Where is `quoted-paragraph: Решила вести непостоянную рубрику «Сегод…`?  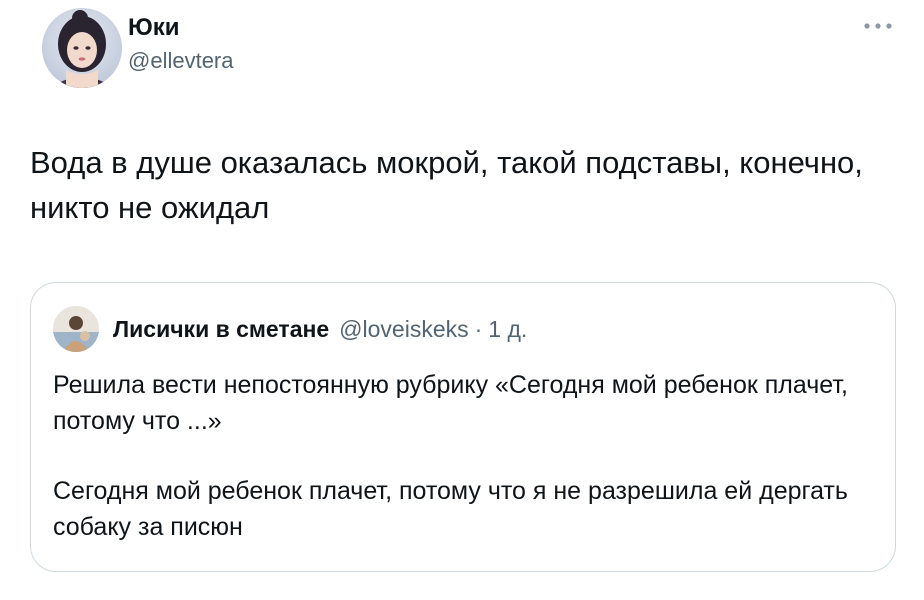
quoted-paragraph: Решила вести непостоянную рубрику «Сегод… is located at coordinates (450, 403).